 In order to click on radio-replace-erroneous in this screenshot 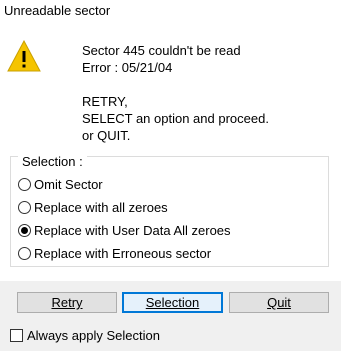, I will do `click(24, 253)`.